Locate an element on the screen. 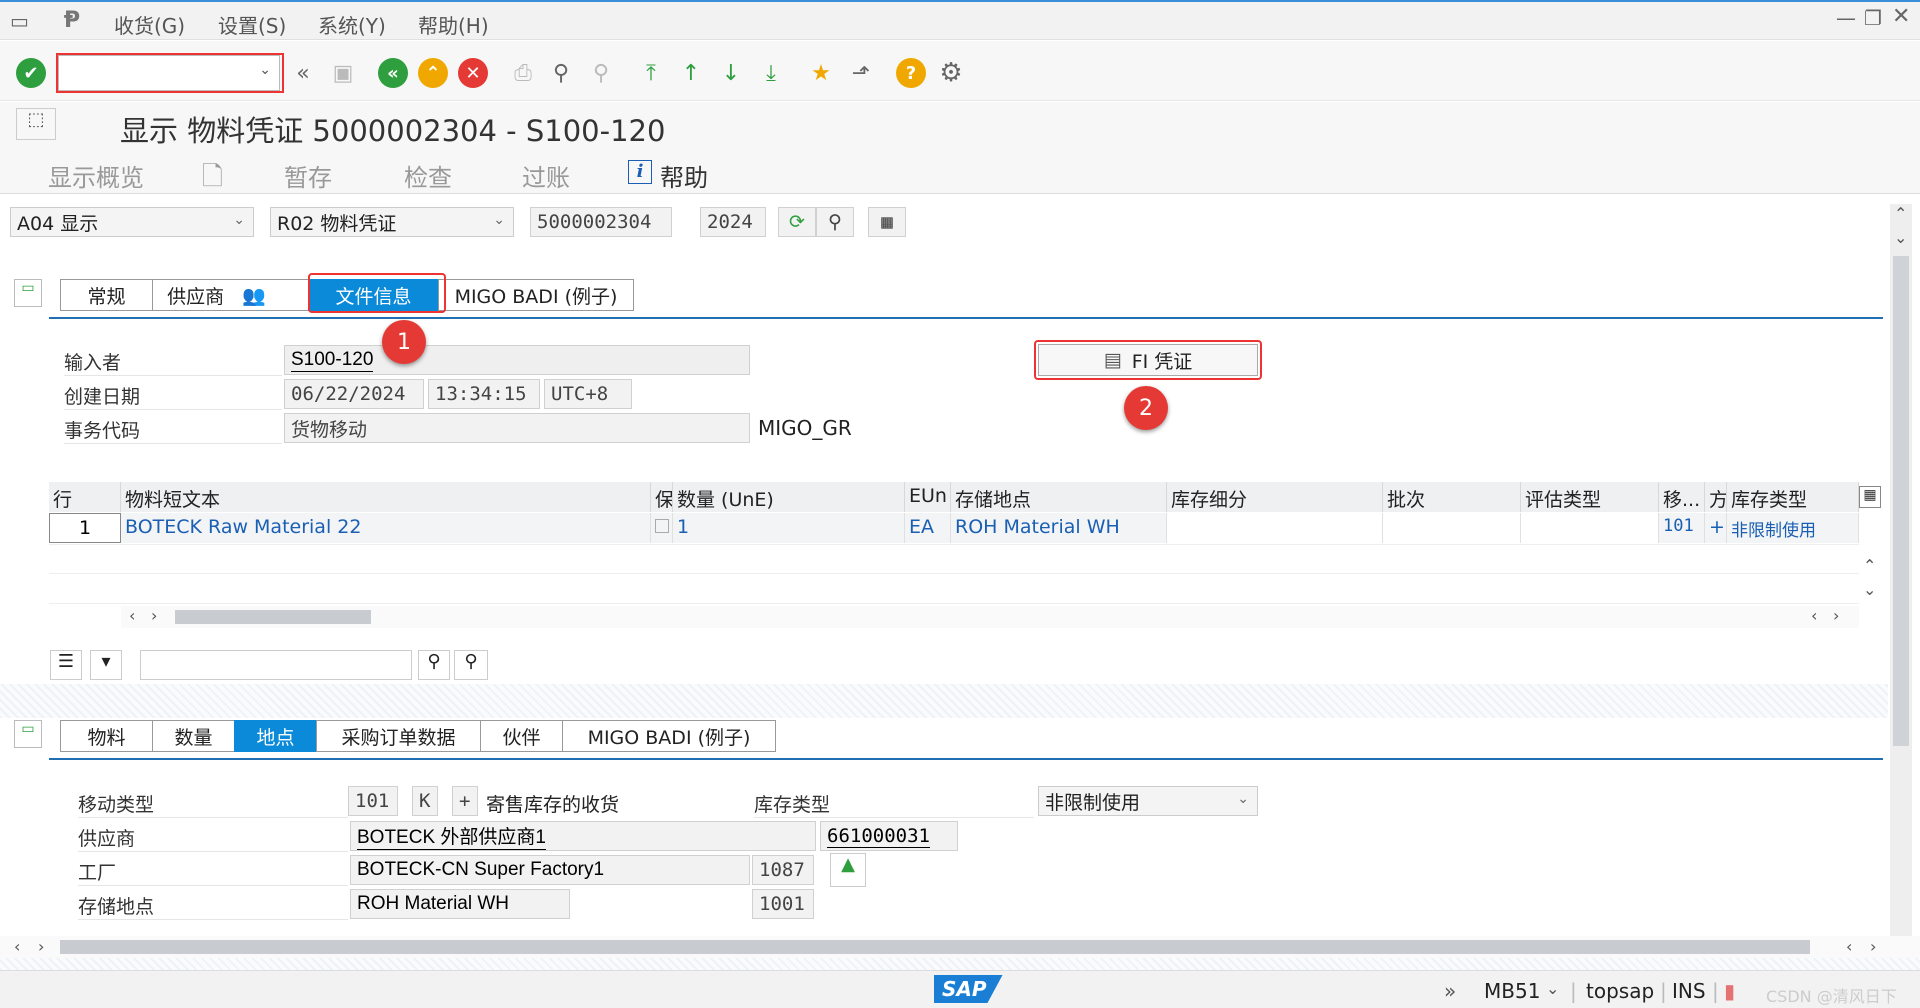 Image resolution: width=1920 pixels, height=1008 pixels. collapse-item-icon: ▭ is located at coordinates (28, 734).